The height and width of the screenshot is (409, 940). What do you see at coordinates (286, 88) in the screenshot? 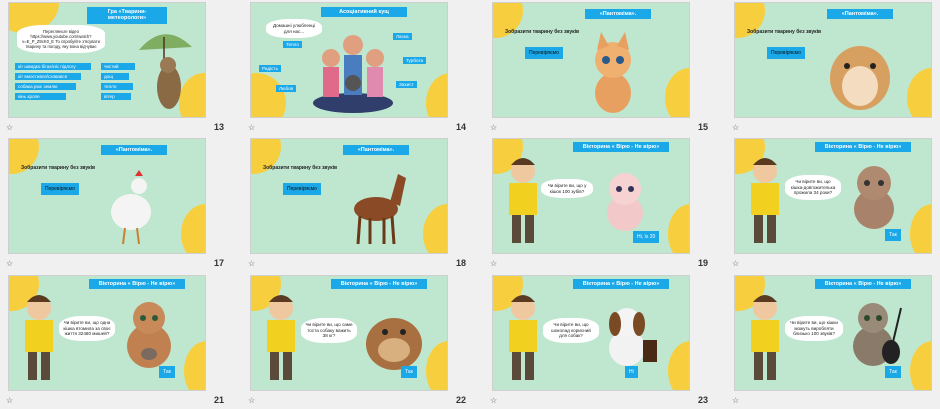
I see `word-tag: Любов` at bounding box center [286, 88].